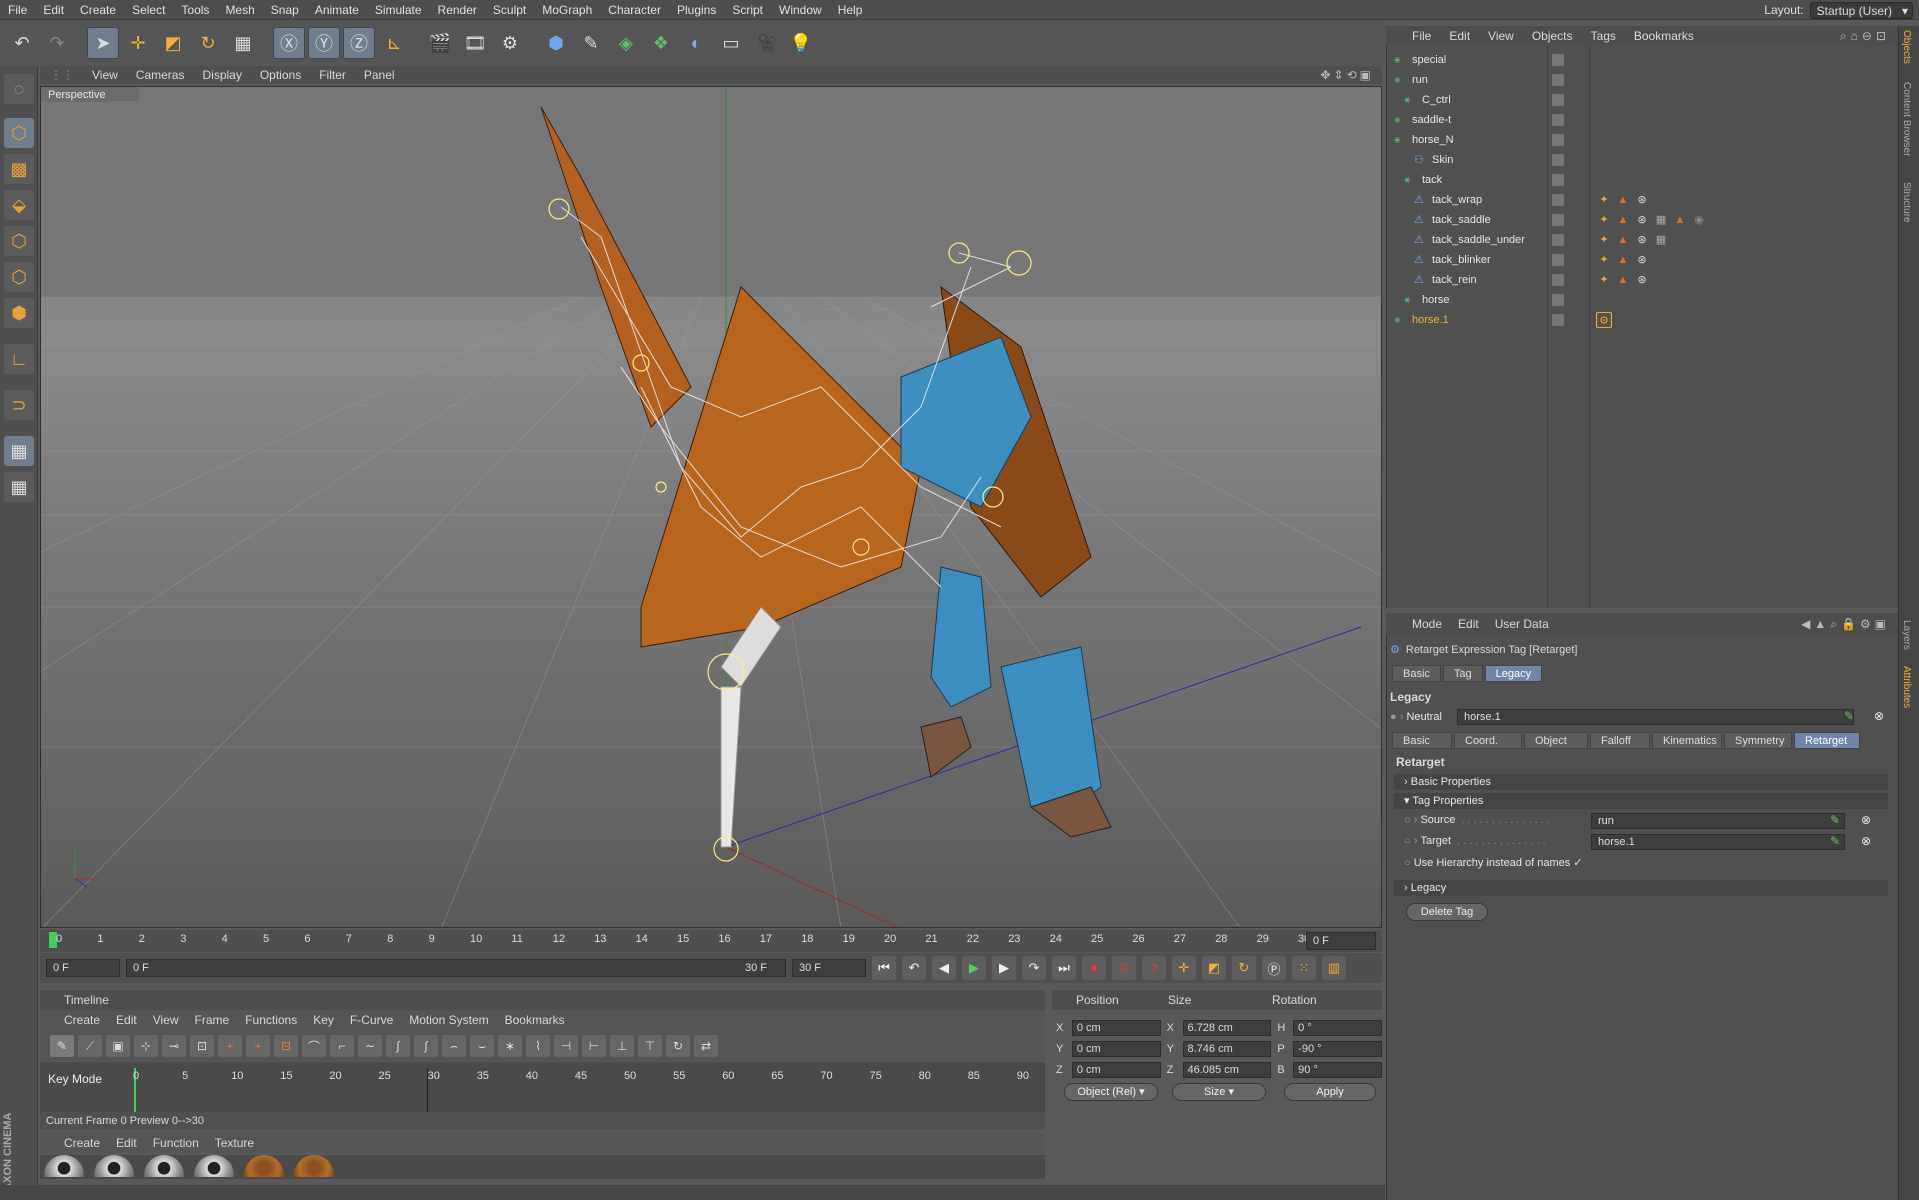 The width and height of the screenshot is (1919, 1200). Describe the element at coordinates (1866, 820) in the screenshot. I see `source-target-icon: ⊗` at that location.